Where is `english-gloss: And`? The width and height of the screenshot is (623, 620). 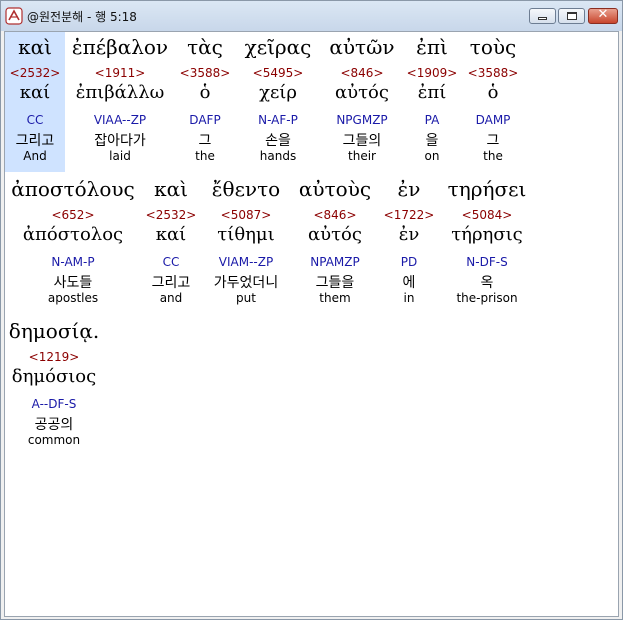
english-gloss: And is located at coordinates (35, 156).